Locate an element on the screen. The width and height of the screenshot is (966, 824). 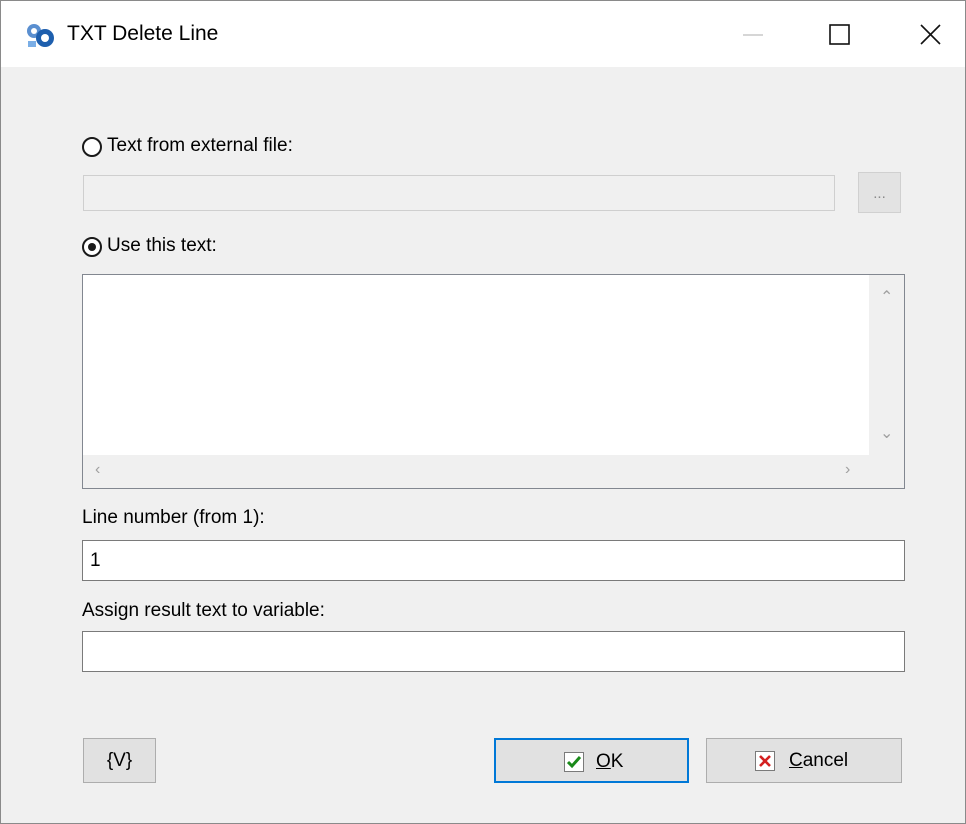
gears-icon is located at coordinates (40, 35).